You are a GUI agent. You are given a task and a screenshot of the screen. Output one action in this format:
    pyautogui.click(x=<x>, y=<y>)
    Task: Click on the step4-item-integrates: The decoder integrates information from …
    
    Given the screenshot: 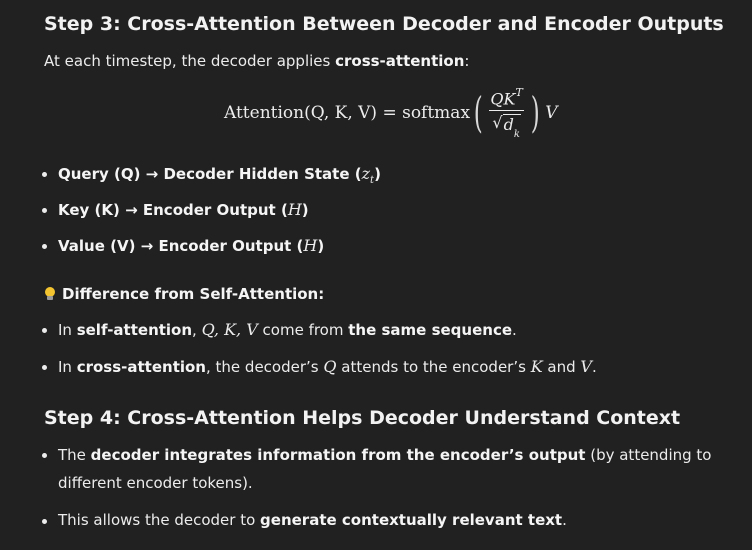 What is the action you would take?
    pyautogui.click(x=382, y=469)
    